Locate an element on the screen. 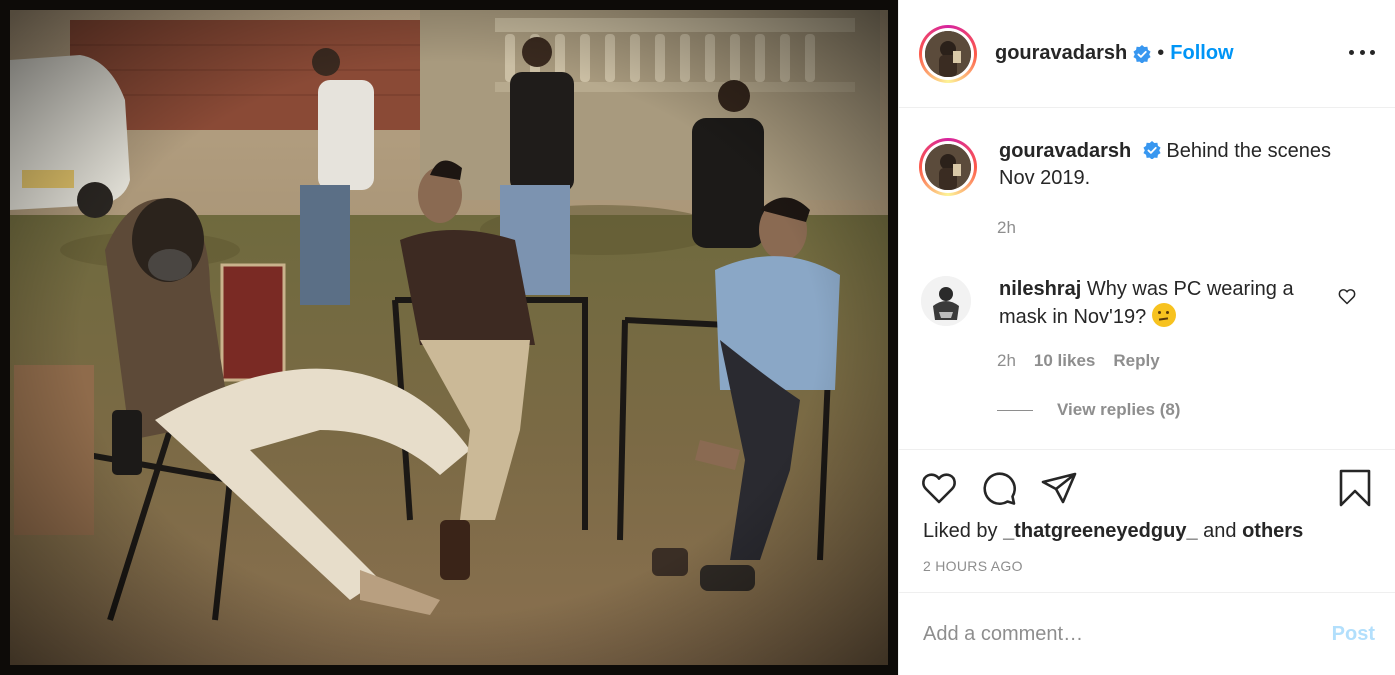 The height and width of the screenshot is (675, 1395). likes-summary: Liked by _thatgreeneyedguy_ and others is located at coordinates (1113, 531).